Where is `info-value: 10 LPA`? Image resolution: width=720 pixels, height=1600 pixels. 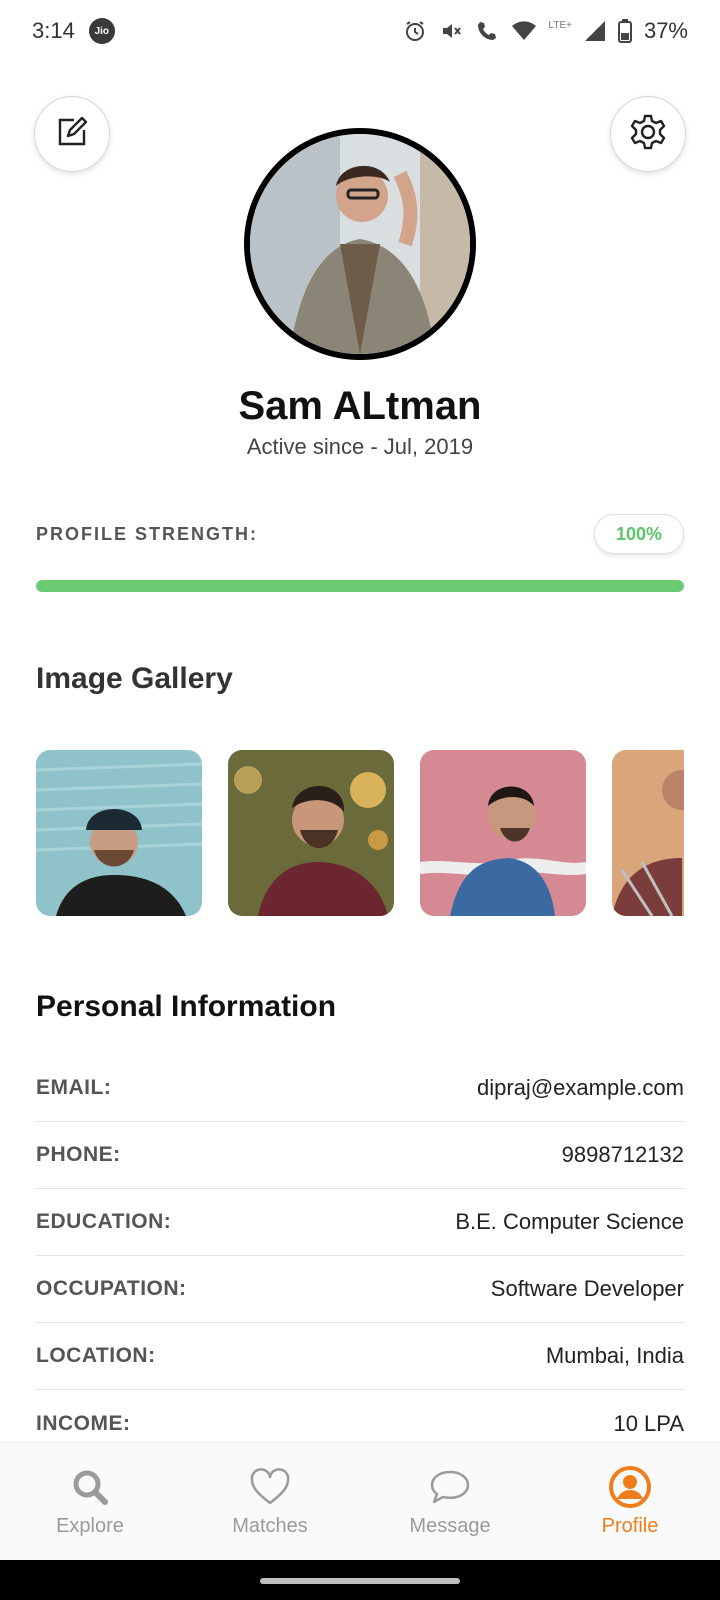 info-value: 10 LPA is located at coordinates (648, 1423).